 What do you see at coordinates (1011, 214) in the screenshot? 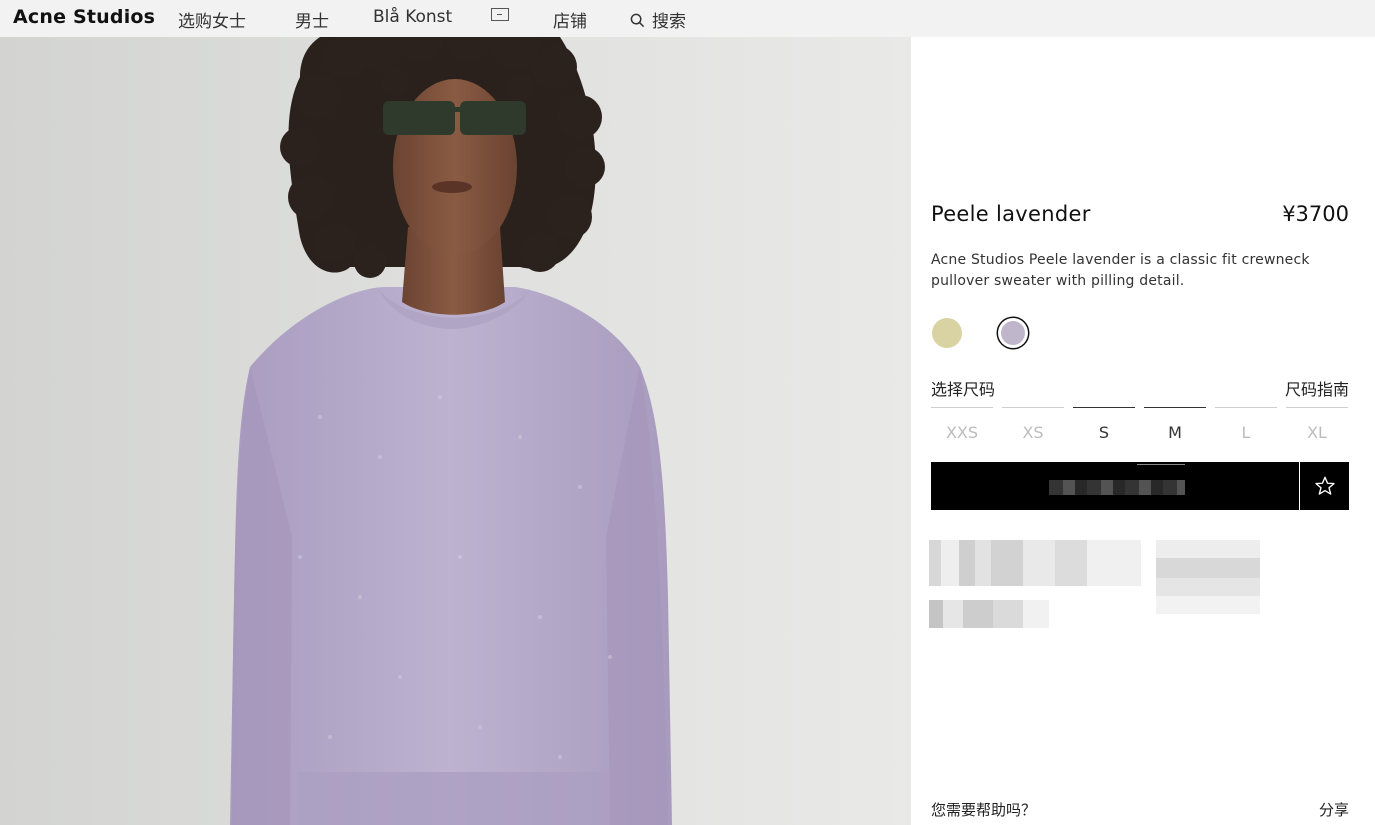
I see `product-name: Peele lavender` at bounding box center [1011, 214].